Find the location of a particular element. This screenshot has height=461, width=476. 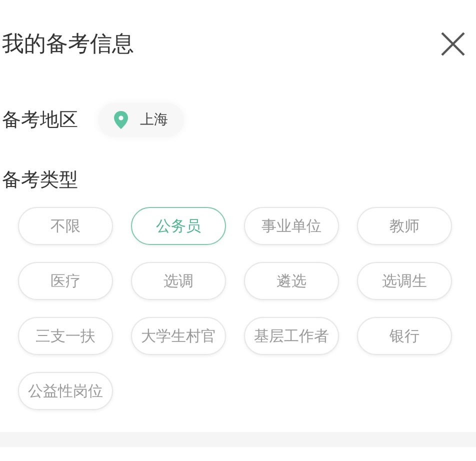

type-label: 备考类型 is located at coordinates (40, 180).